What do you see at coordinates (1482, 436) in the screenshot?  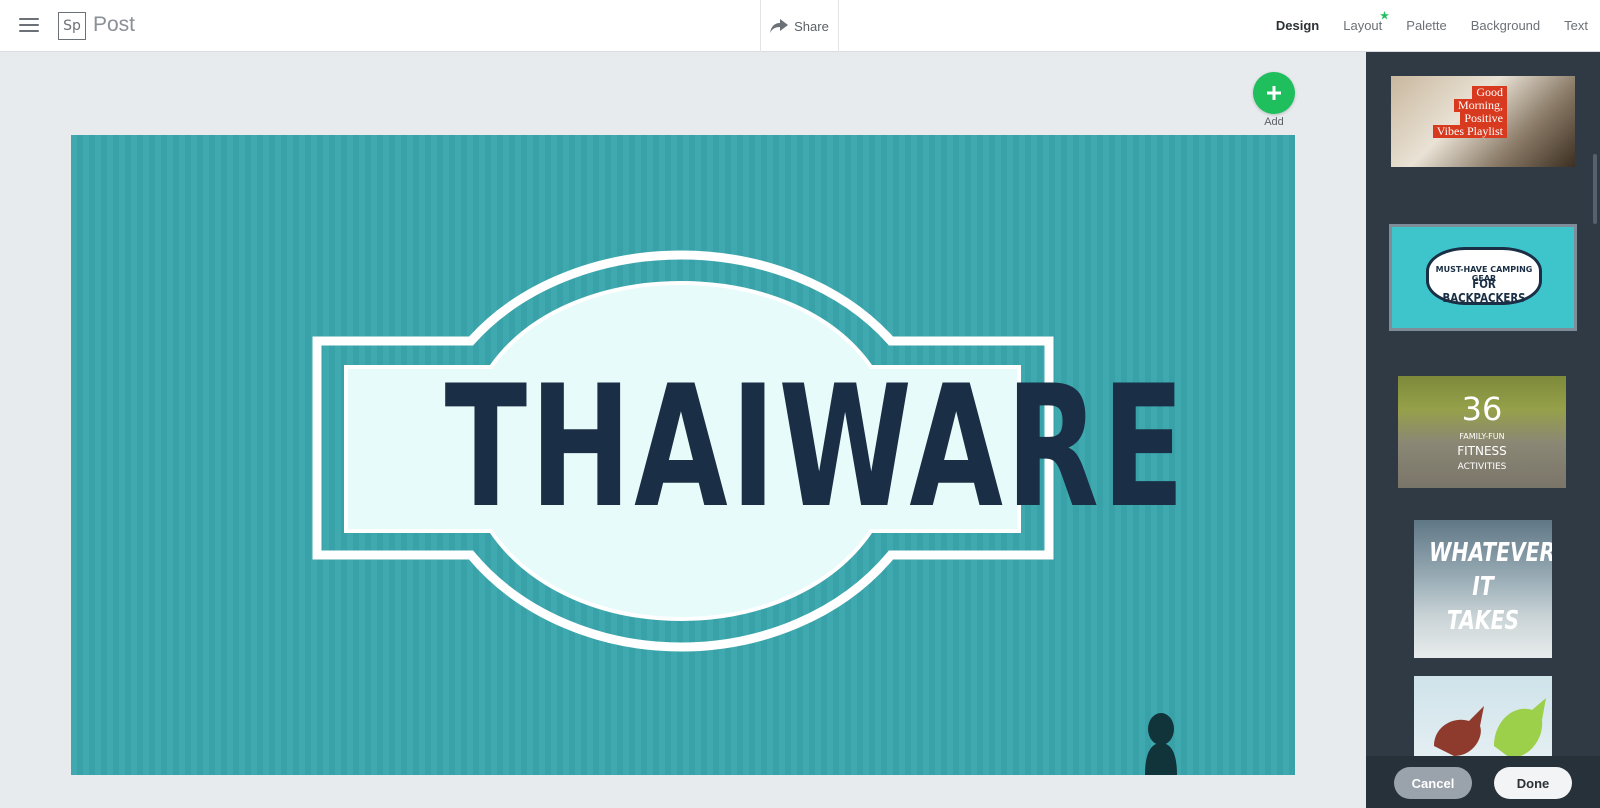 I see `thumbnail-line: FAMILY-FUN` at bounding box center [1482, 436].